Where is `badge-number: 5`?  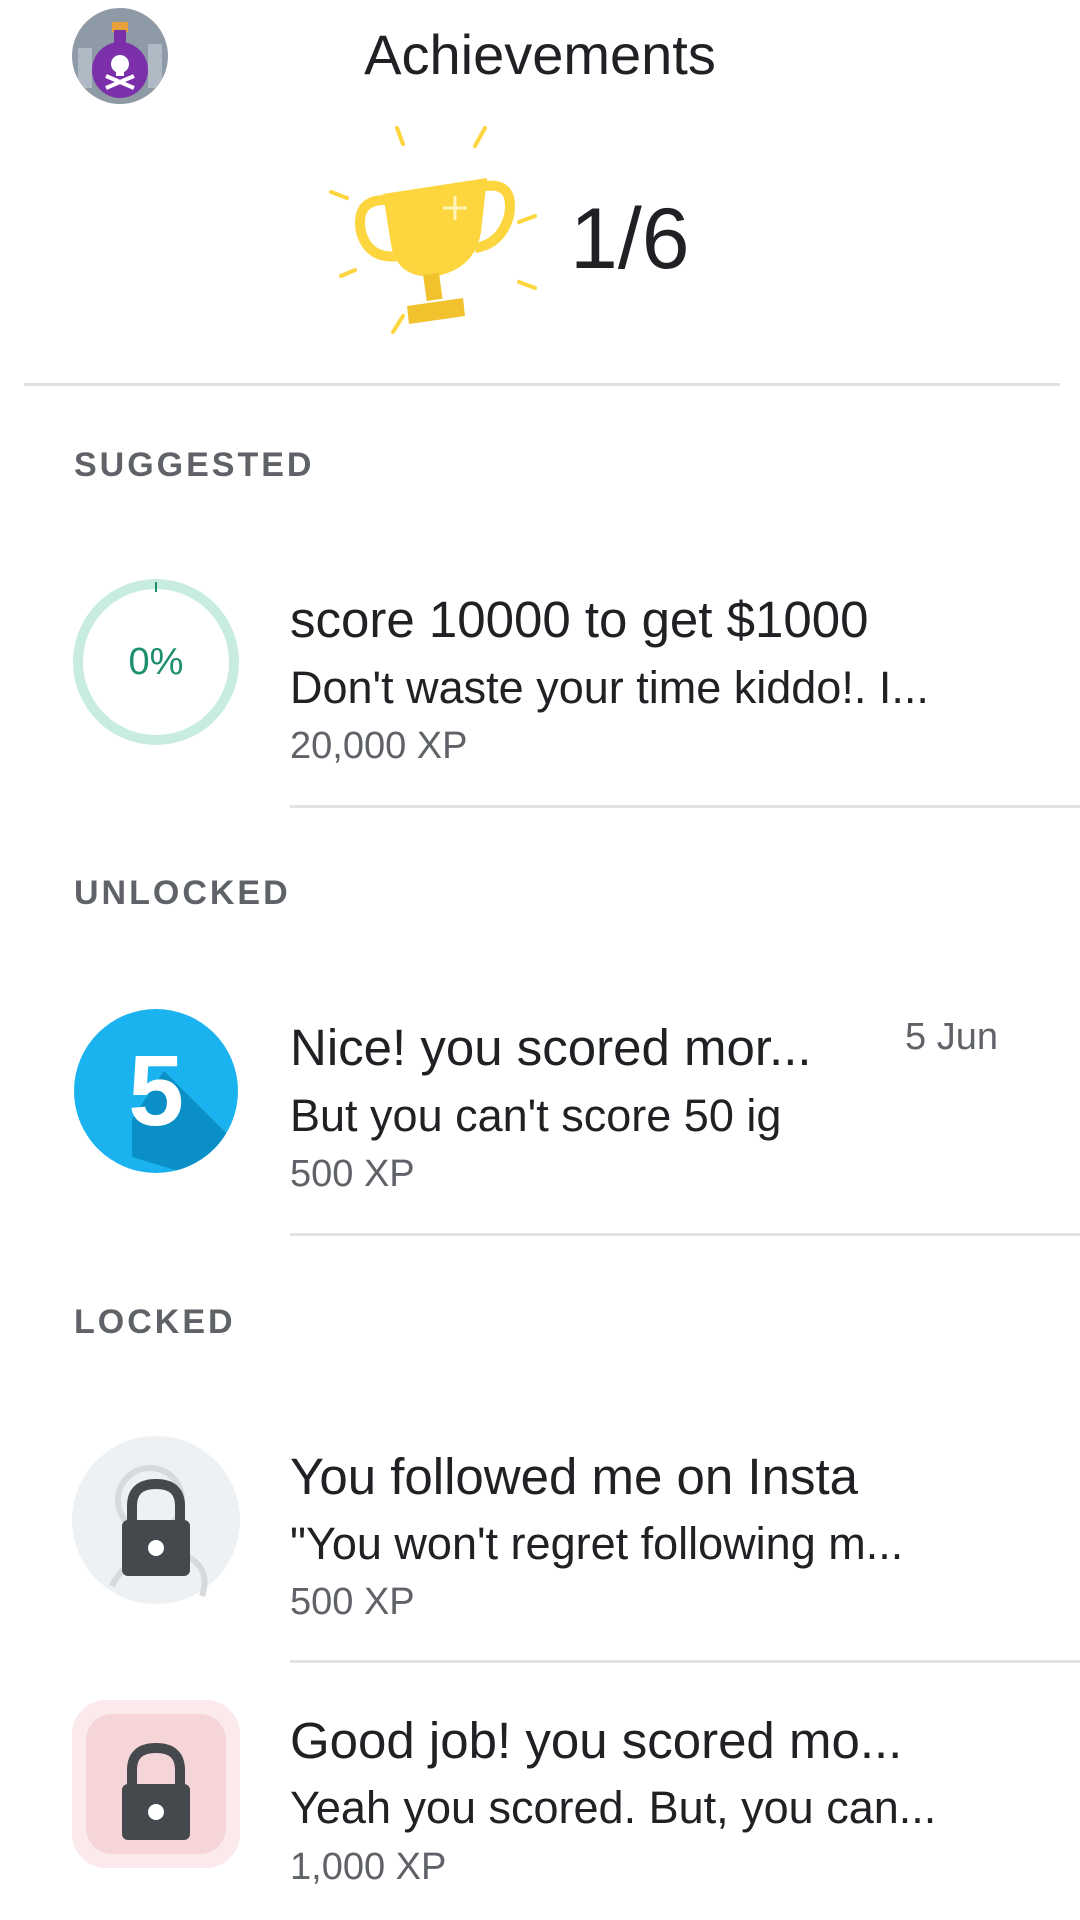
badge-number: 5 is located at coordinates (156, 1091).